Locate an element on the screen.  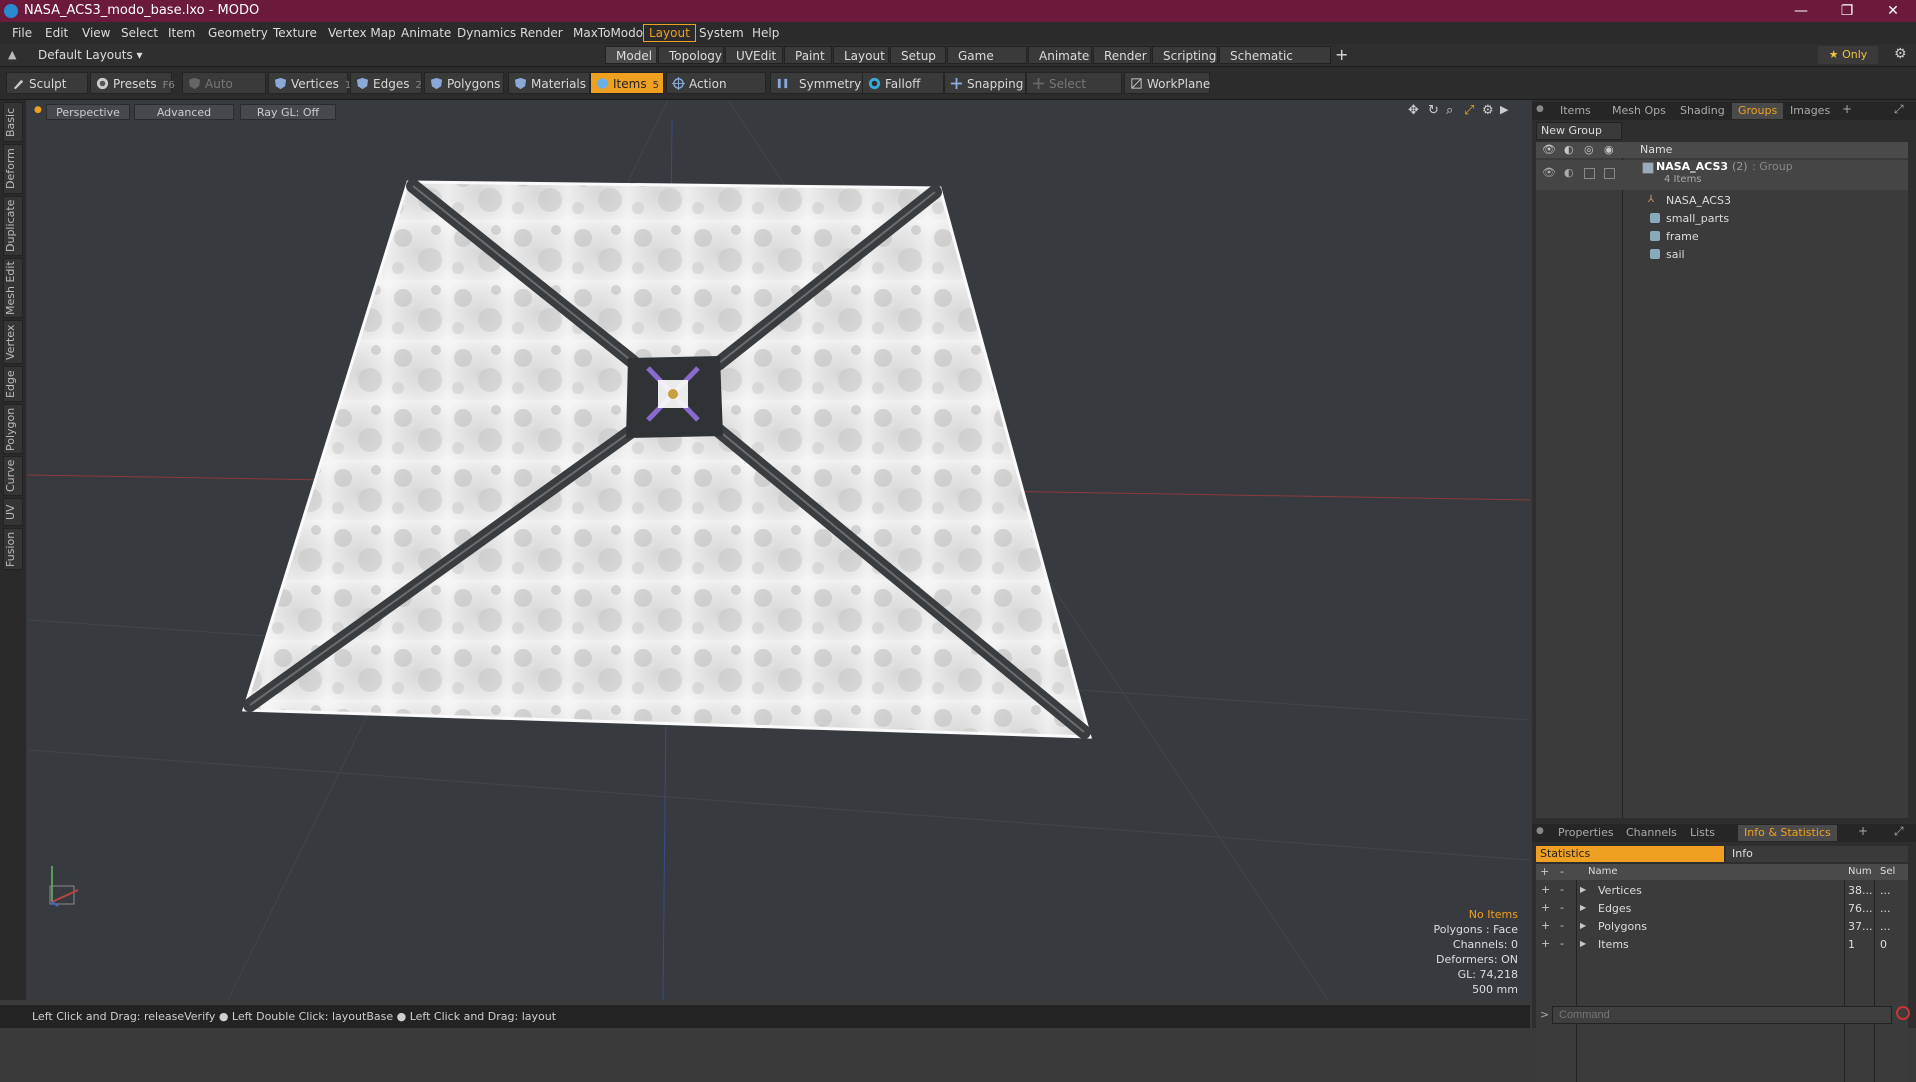
tab-schematic-fusion: Schematic Fusion is located at coordinates (1275, 63).